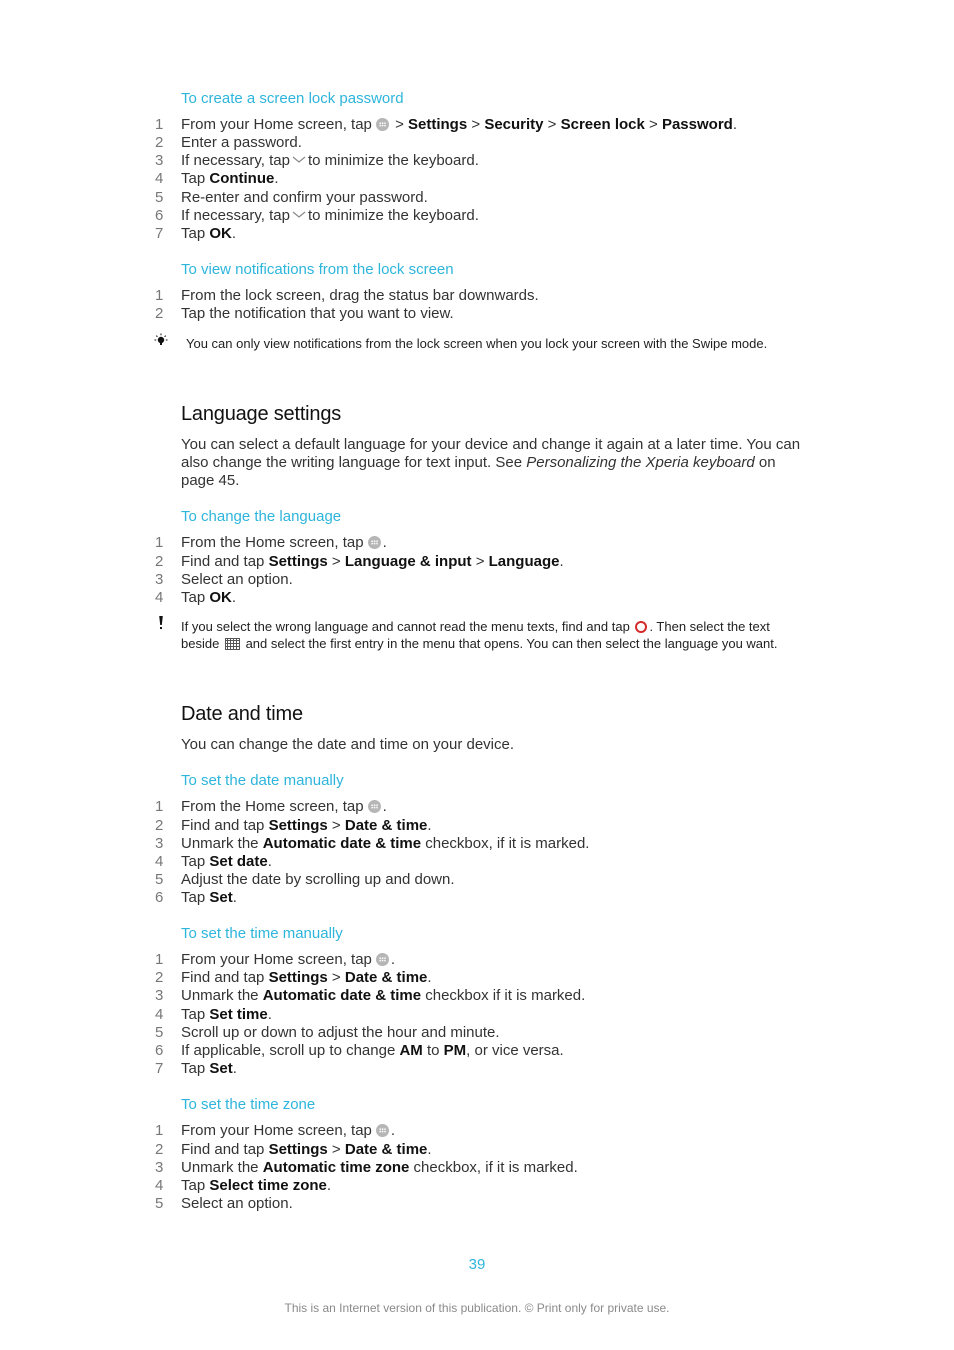  Describe the element at coordinates (299, 214) in the screenshot. I see `chevron-down-icon` at that location.